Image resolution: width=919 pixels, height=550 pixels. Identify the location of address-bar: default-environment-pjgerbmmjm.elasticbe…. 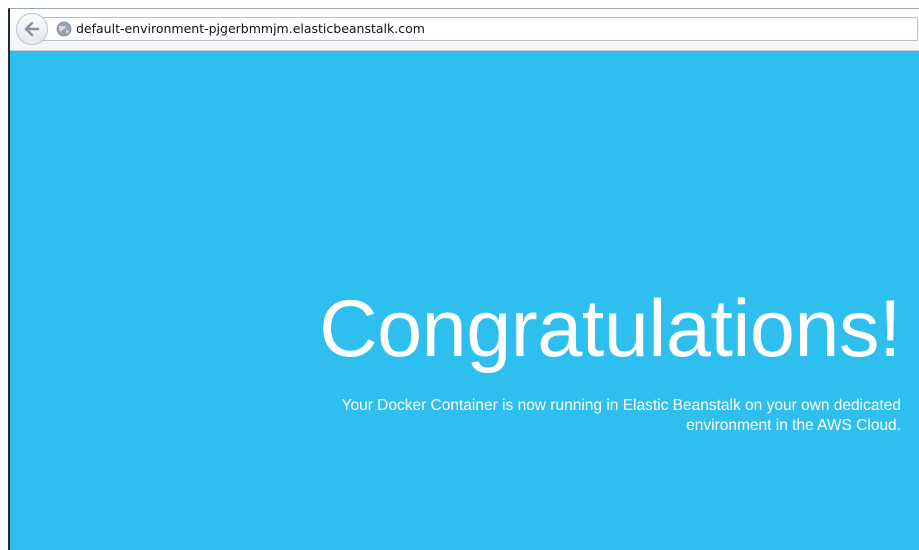
(480, 29).